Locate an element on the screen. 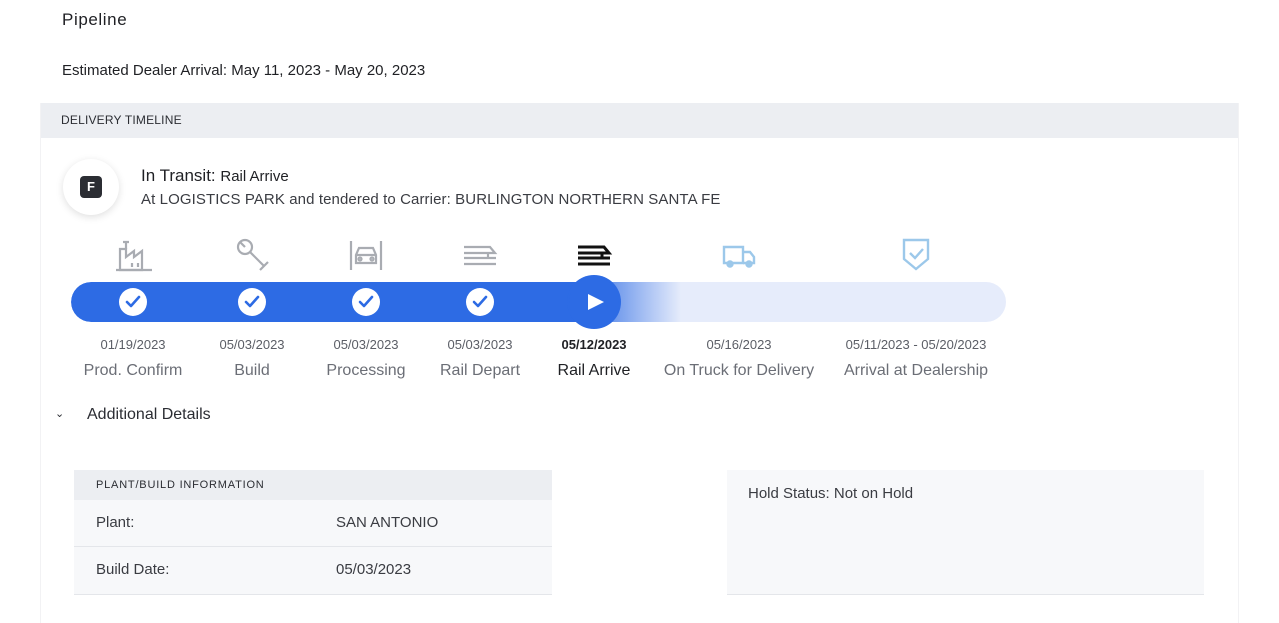 The image size is (1279, 623). step-label: Rail Depart is located at coordinates (480, 370).